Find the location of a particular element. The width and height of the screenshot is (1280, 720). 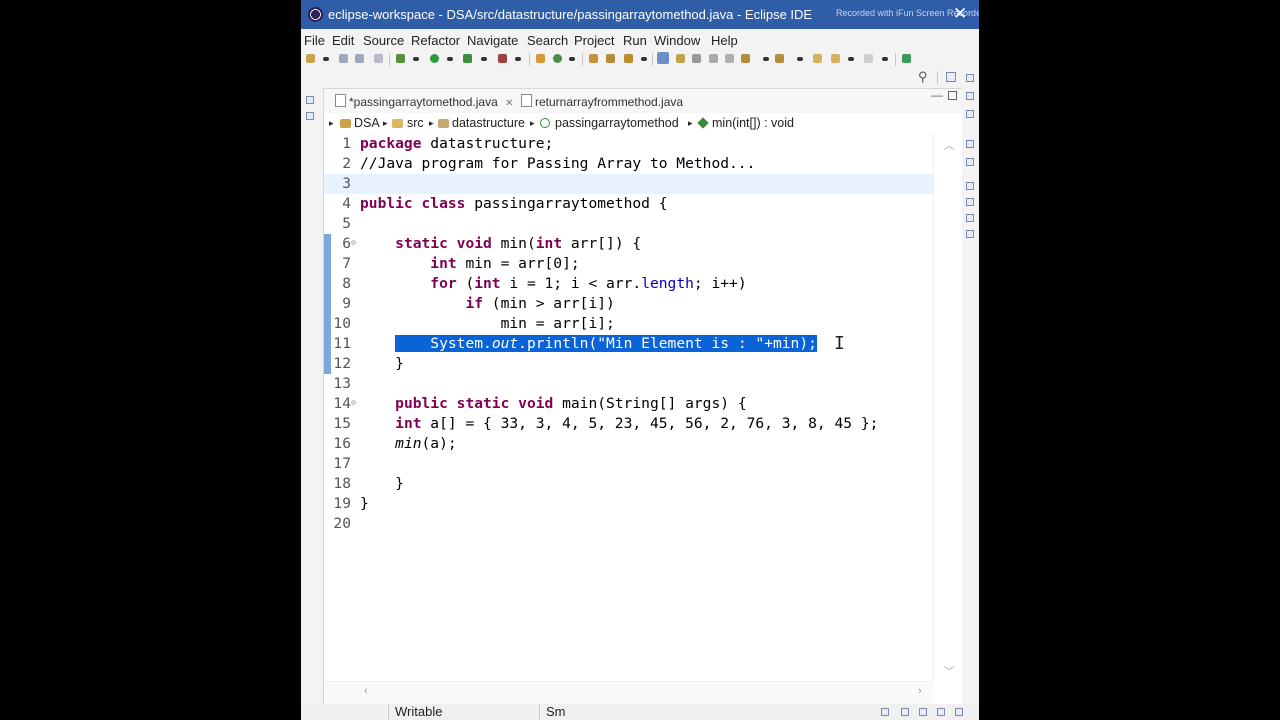

tab-passingarraytomethod: *passingarraytomethod.java ✕ is located at coordinates (424, 101).